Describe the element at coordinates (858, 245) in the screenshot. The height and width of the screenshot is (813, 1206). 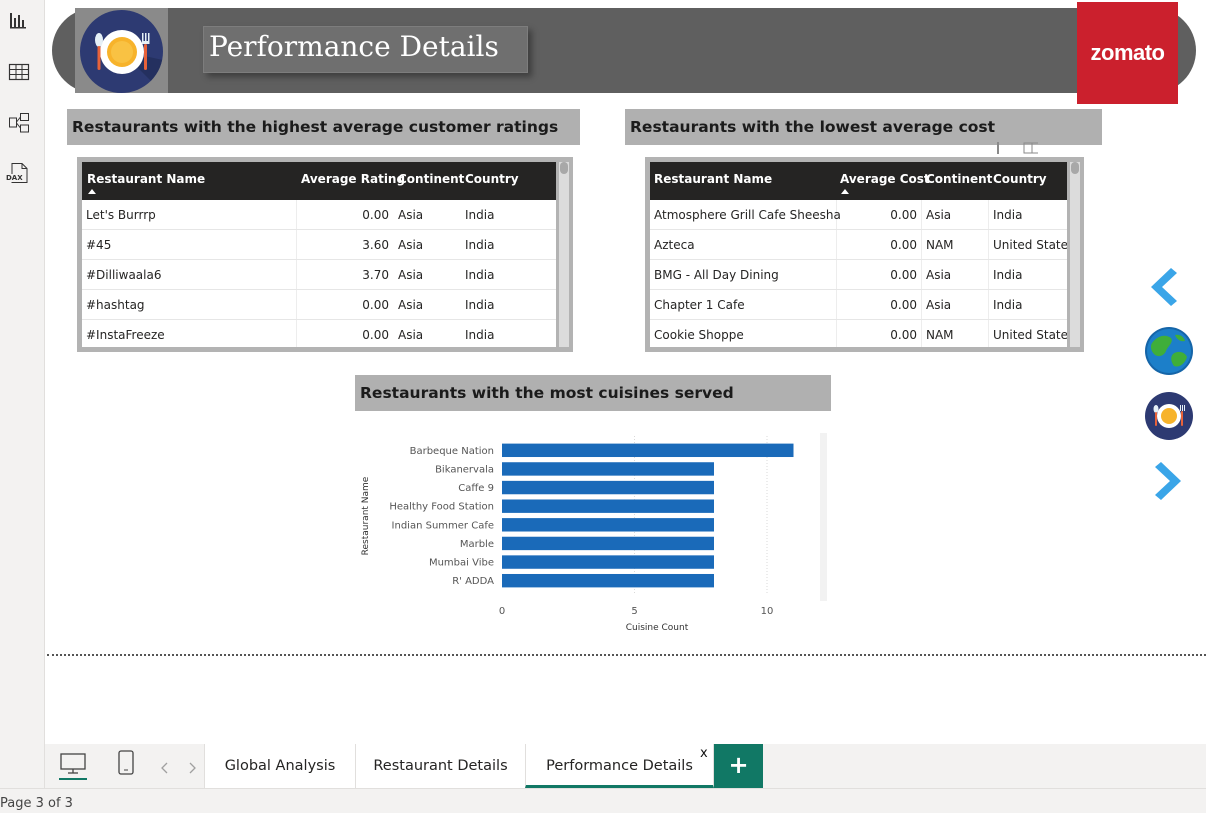
I see `table-row: Azteca 0.00 NAM United States` at that location.